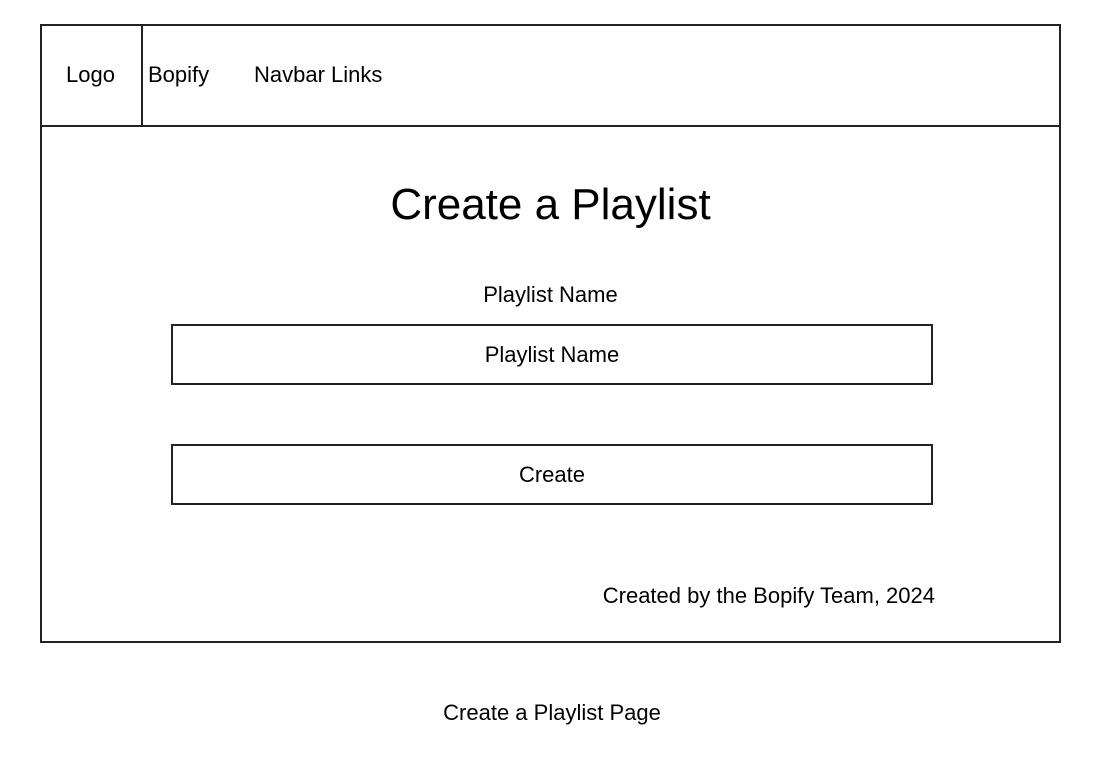 The width and height of the screenshot is (1114, 758). I want to click on diagram-caption: Create a Playlist Page, so click(552, 712).